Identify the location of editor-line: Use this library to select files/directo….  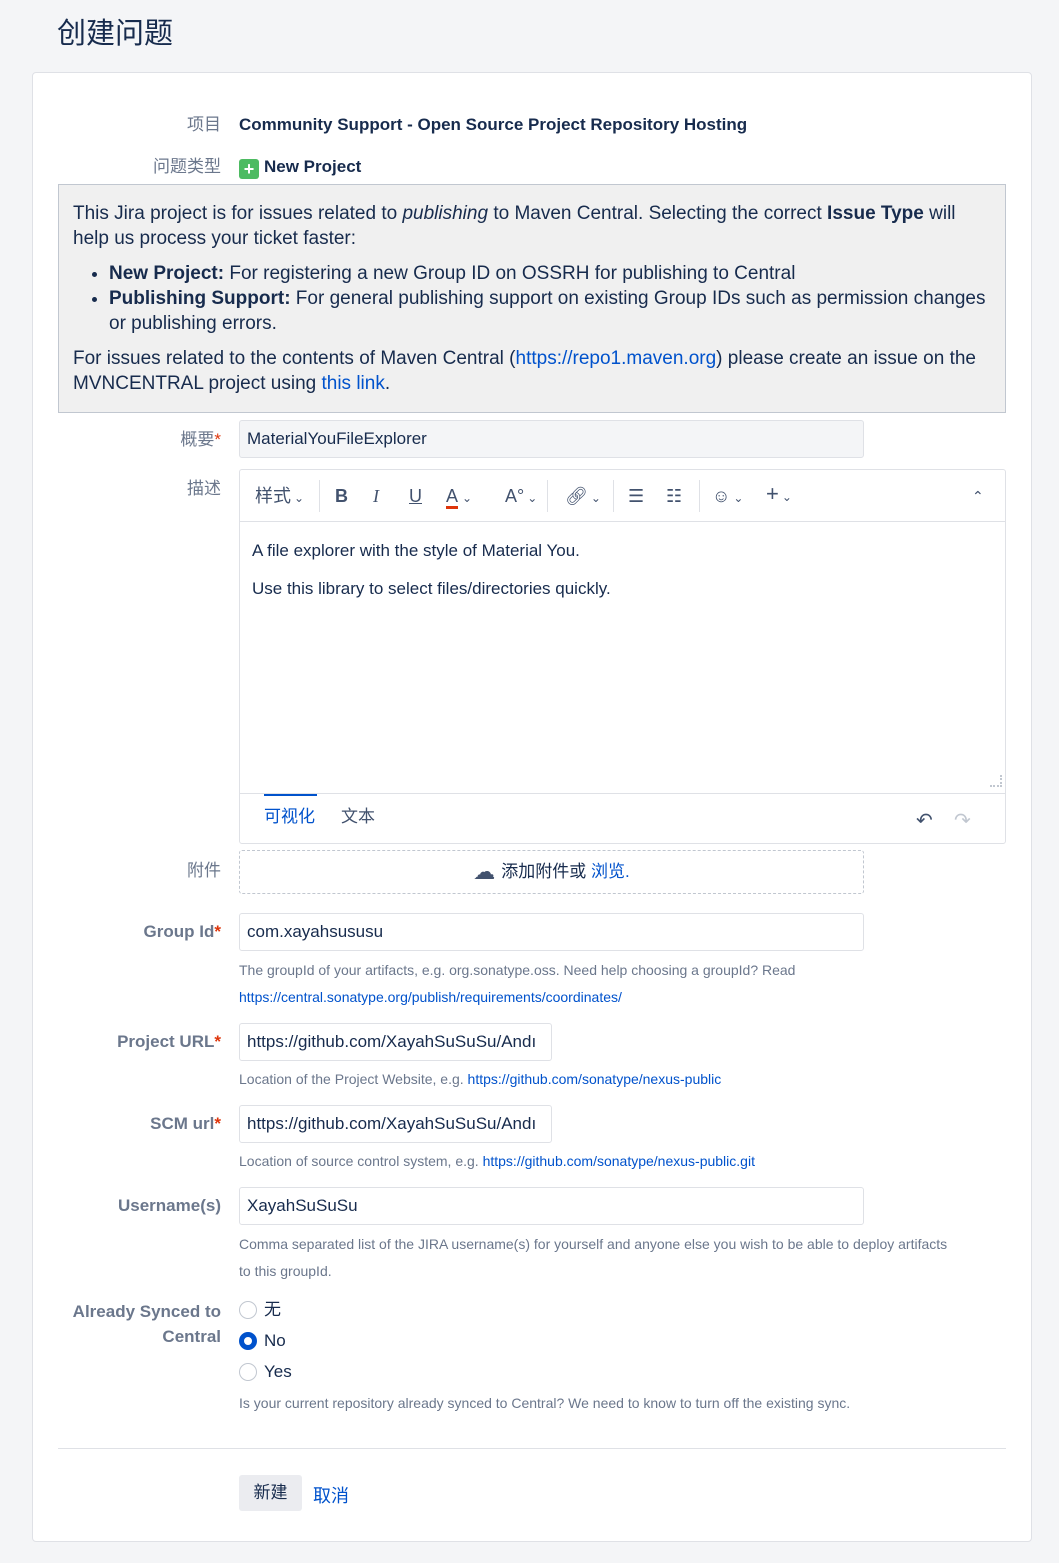
(431, 588).